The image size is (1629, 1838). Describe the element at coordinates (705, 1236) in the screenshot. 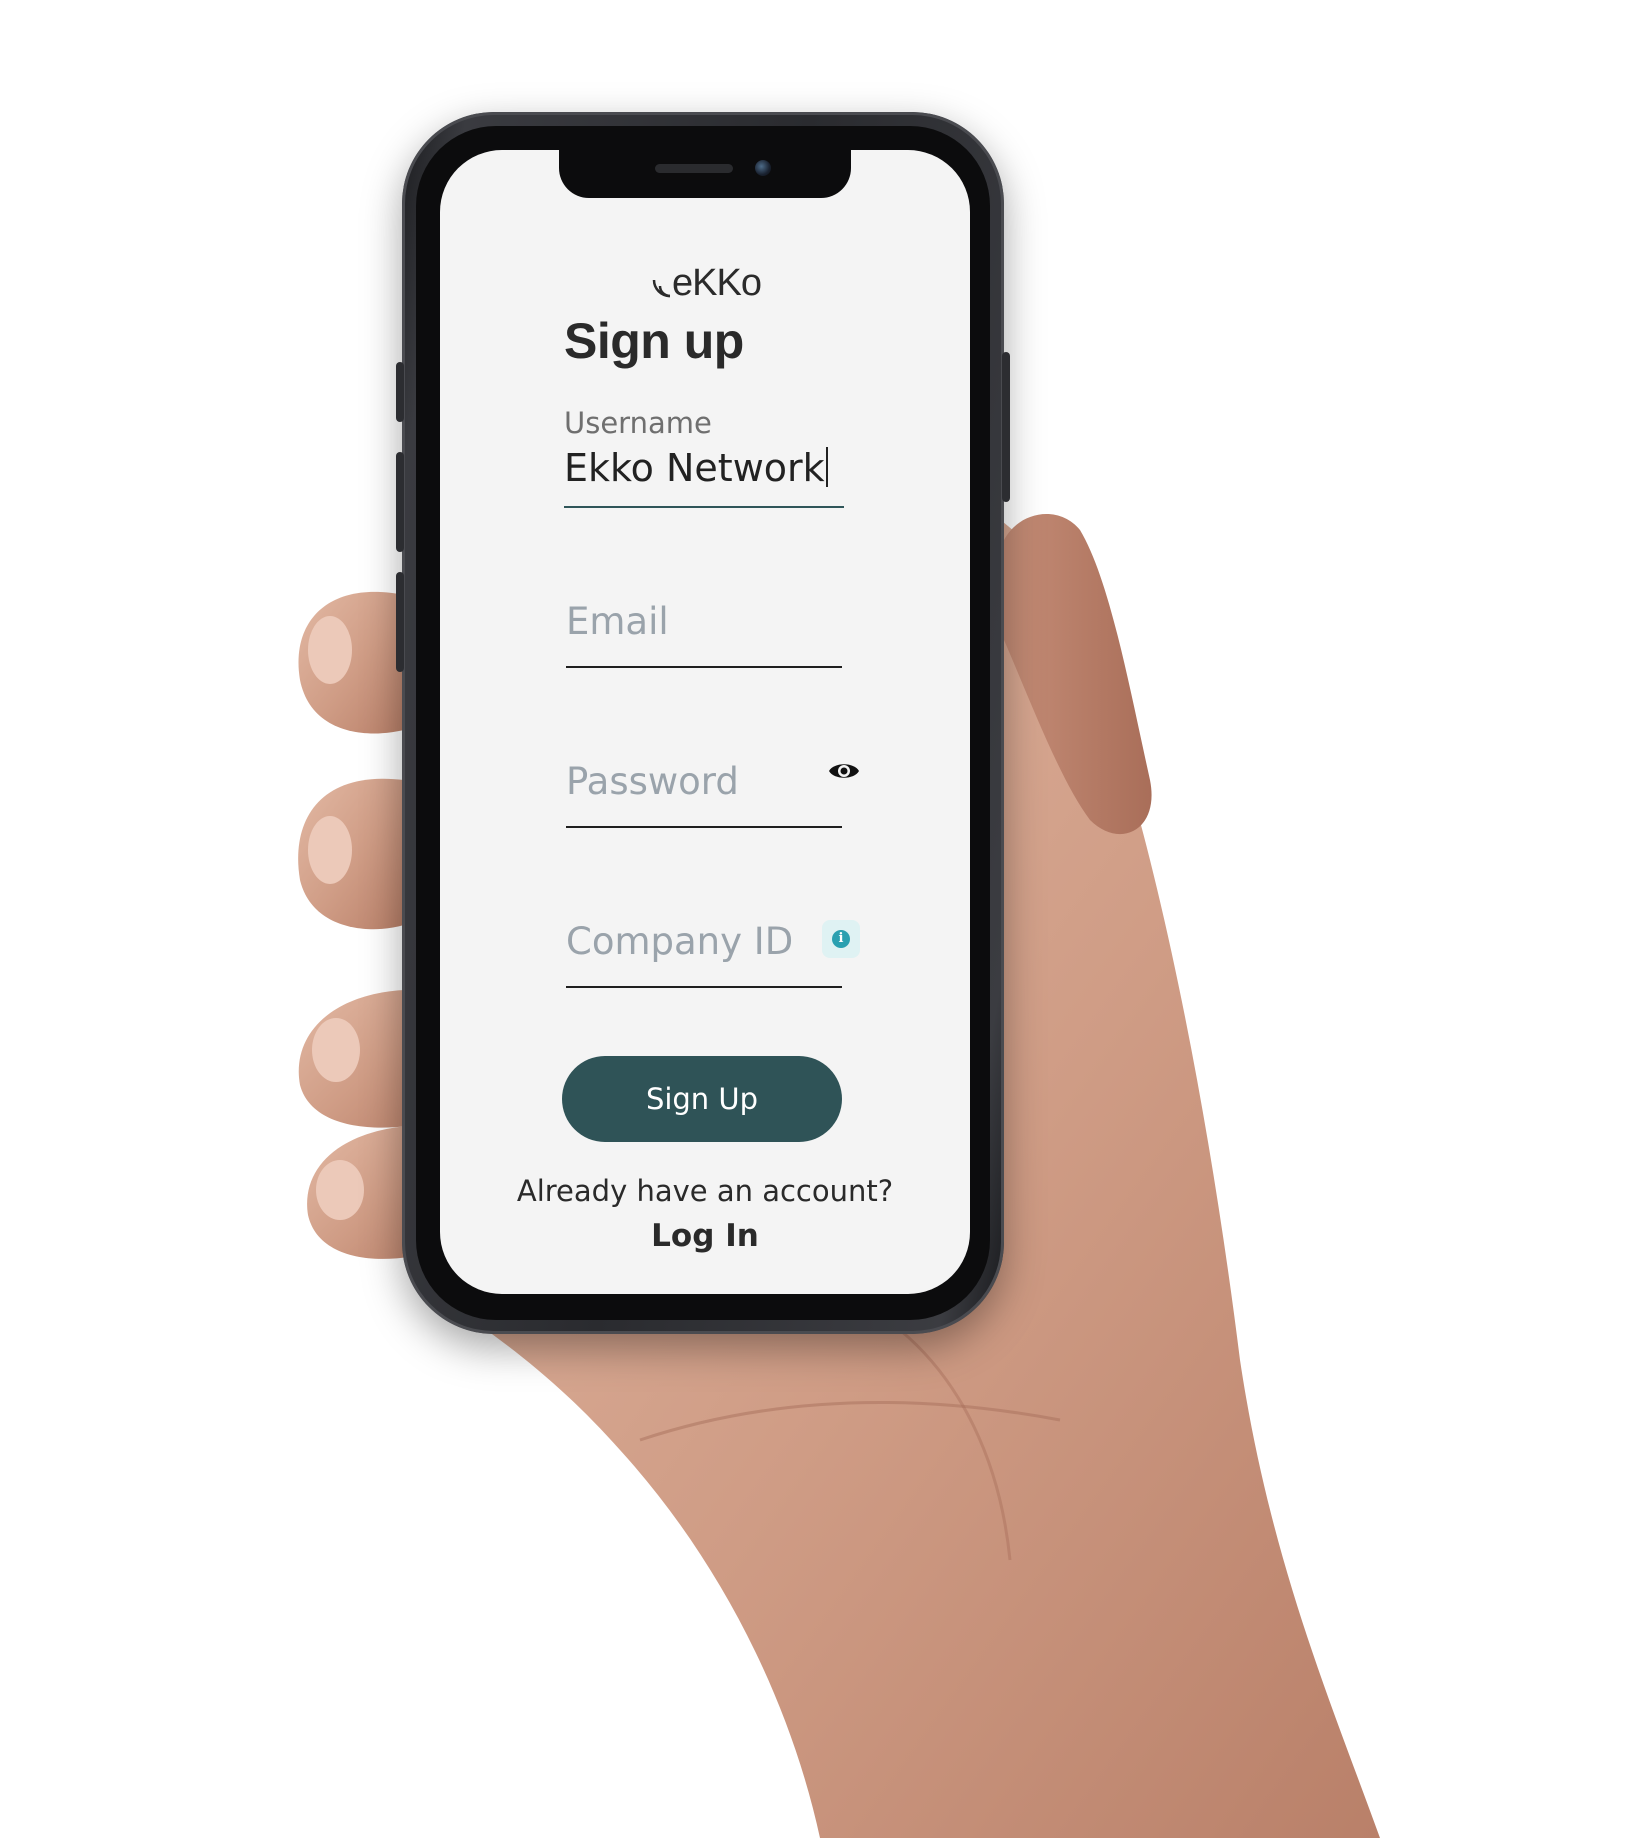

I see `log-in-link: Log In` at that location.